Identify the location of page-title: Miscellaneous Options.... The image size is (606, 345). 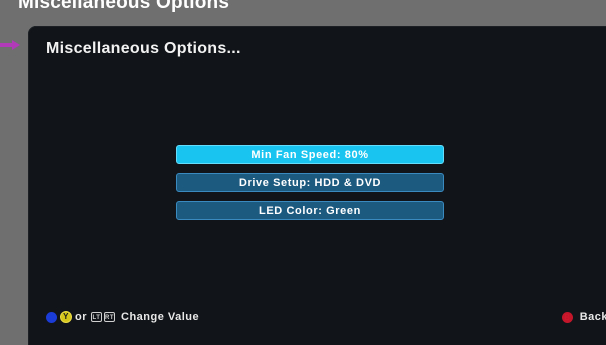
(143, 48).